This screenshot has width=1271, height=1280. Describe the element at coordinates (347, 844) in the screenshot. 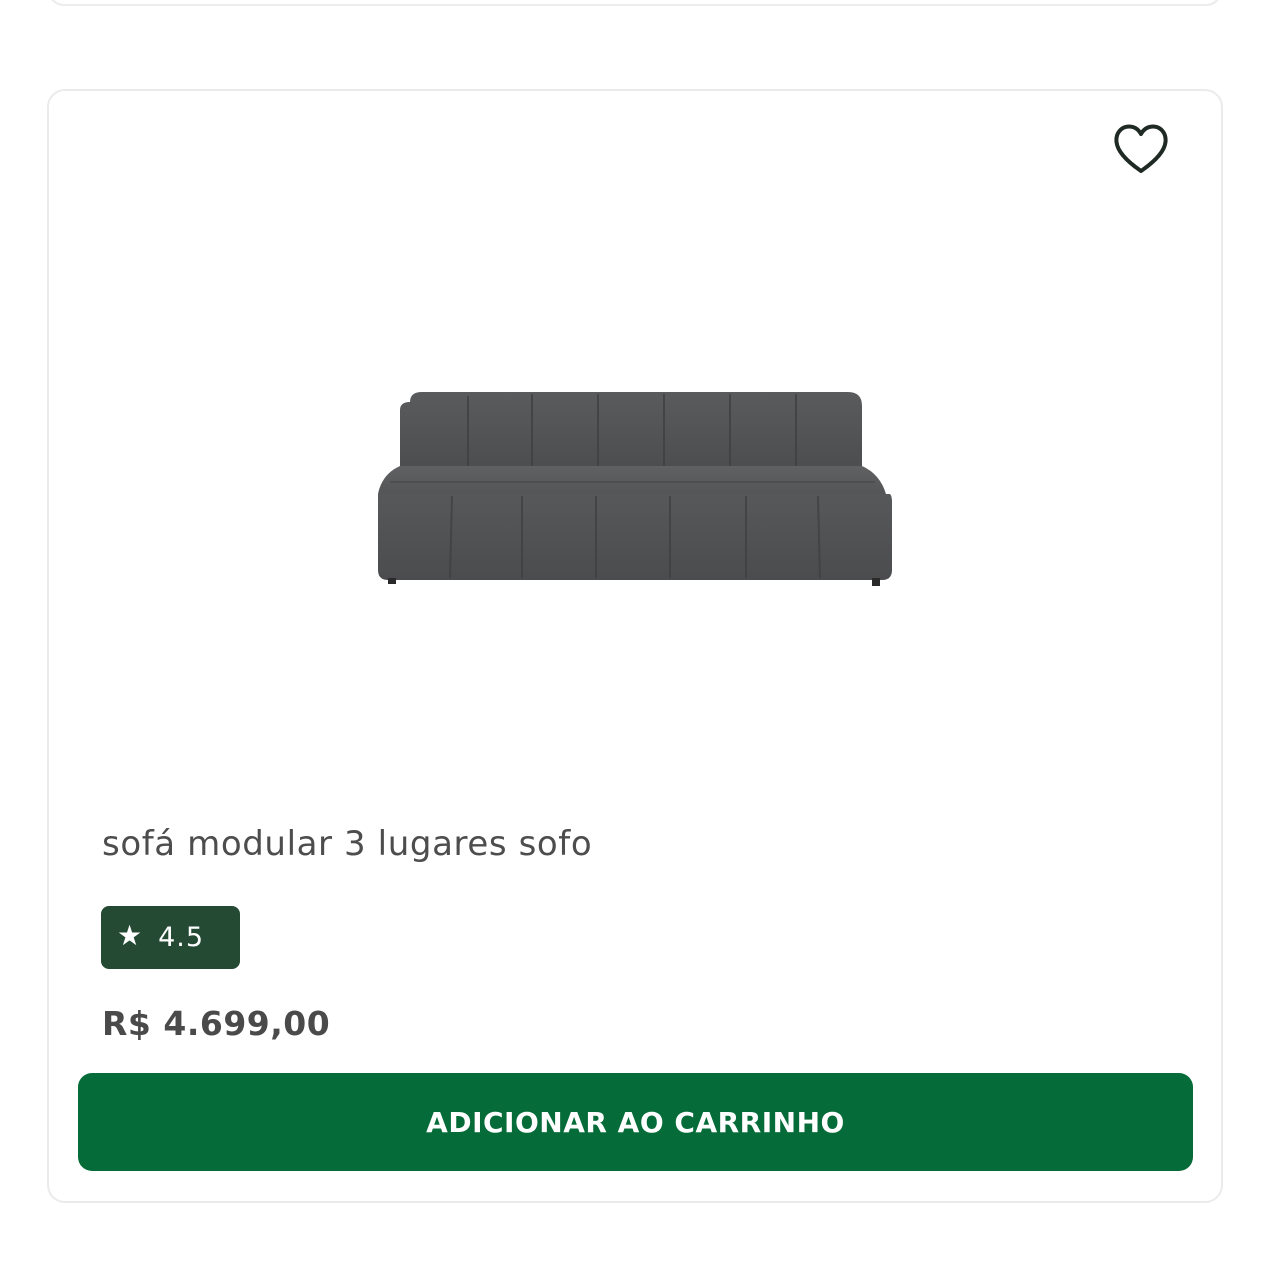

I see `product-name: sofá modular 3 lugares sofo` at that location.